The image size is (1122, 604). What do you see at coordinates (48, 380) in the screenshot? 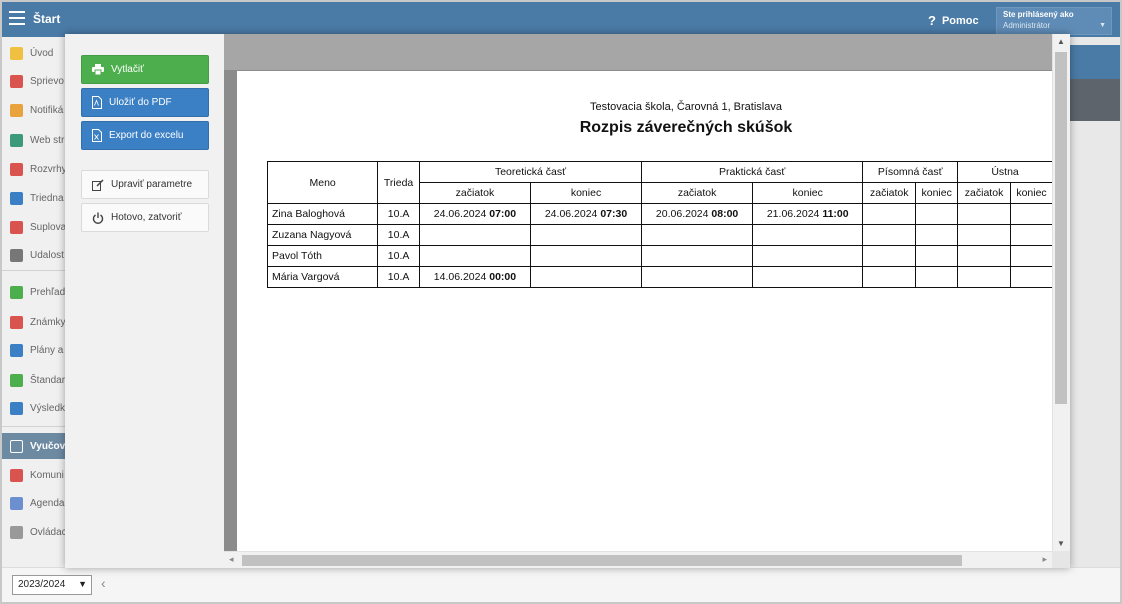
I see `sidebar-item-label: Štandar` at bounding box center [48, 380].